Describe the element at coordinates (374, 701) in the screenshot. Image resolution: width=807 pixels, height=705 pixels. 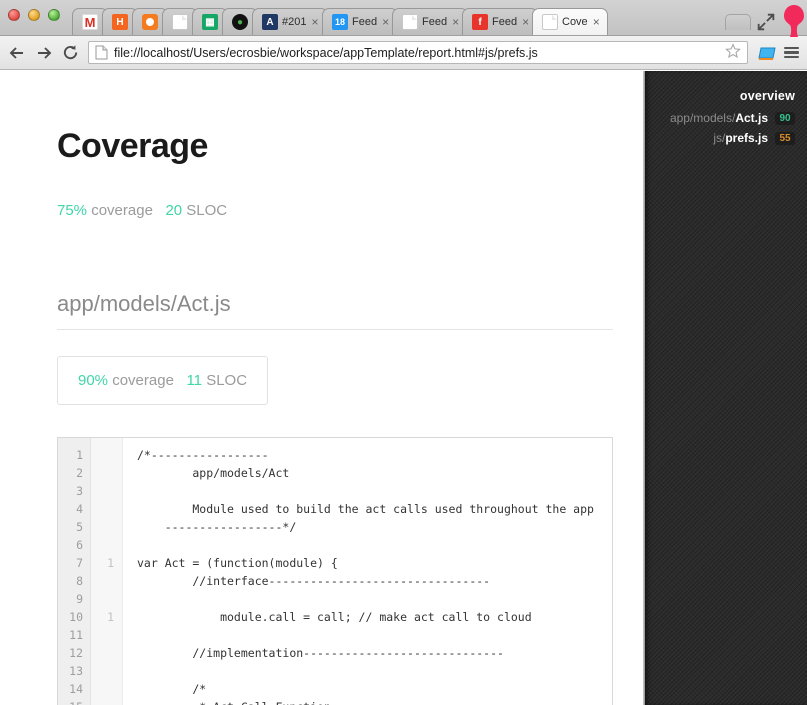
I see `code-line: * Act Call Function` at that location.